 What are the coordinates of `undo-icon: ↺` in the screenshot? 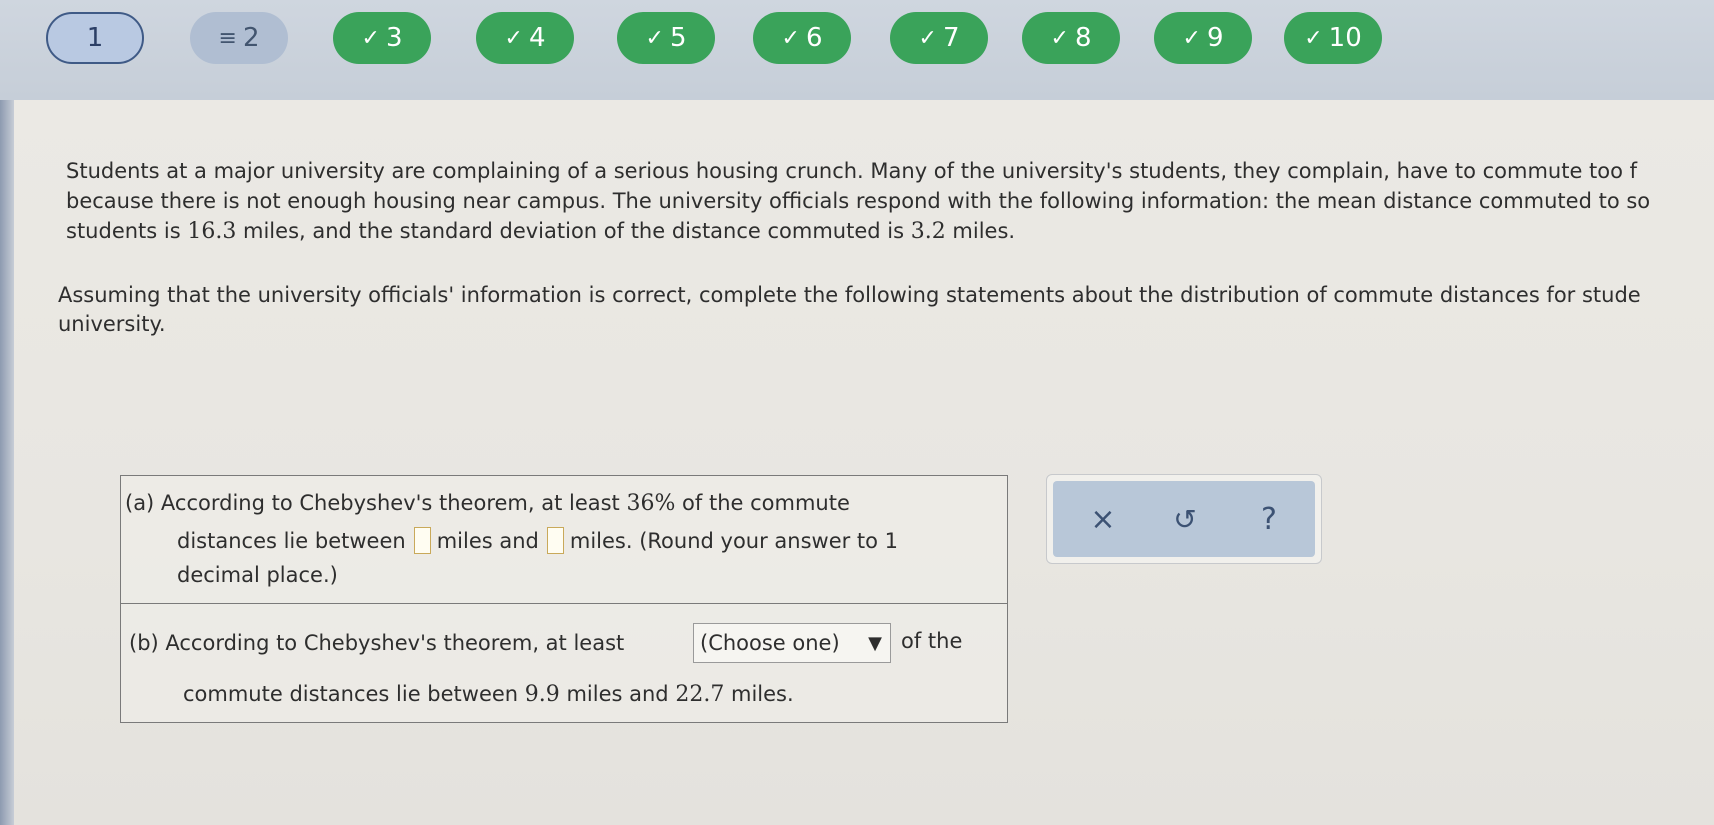 It's located at (1185, 519).